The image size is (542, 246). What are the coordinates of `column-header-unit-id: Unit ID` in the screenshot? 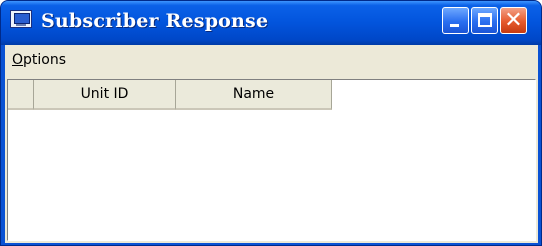 It's located at (105, 95).